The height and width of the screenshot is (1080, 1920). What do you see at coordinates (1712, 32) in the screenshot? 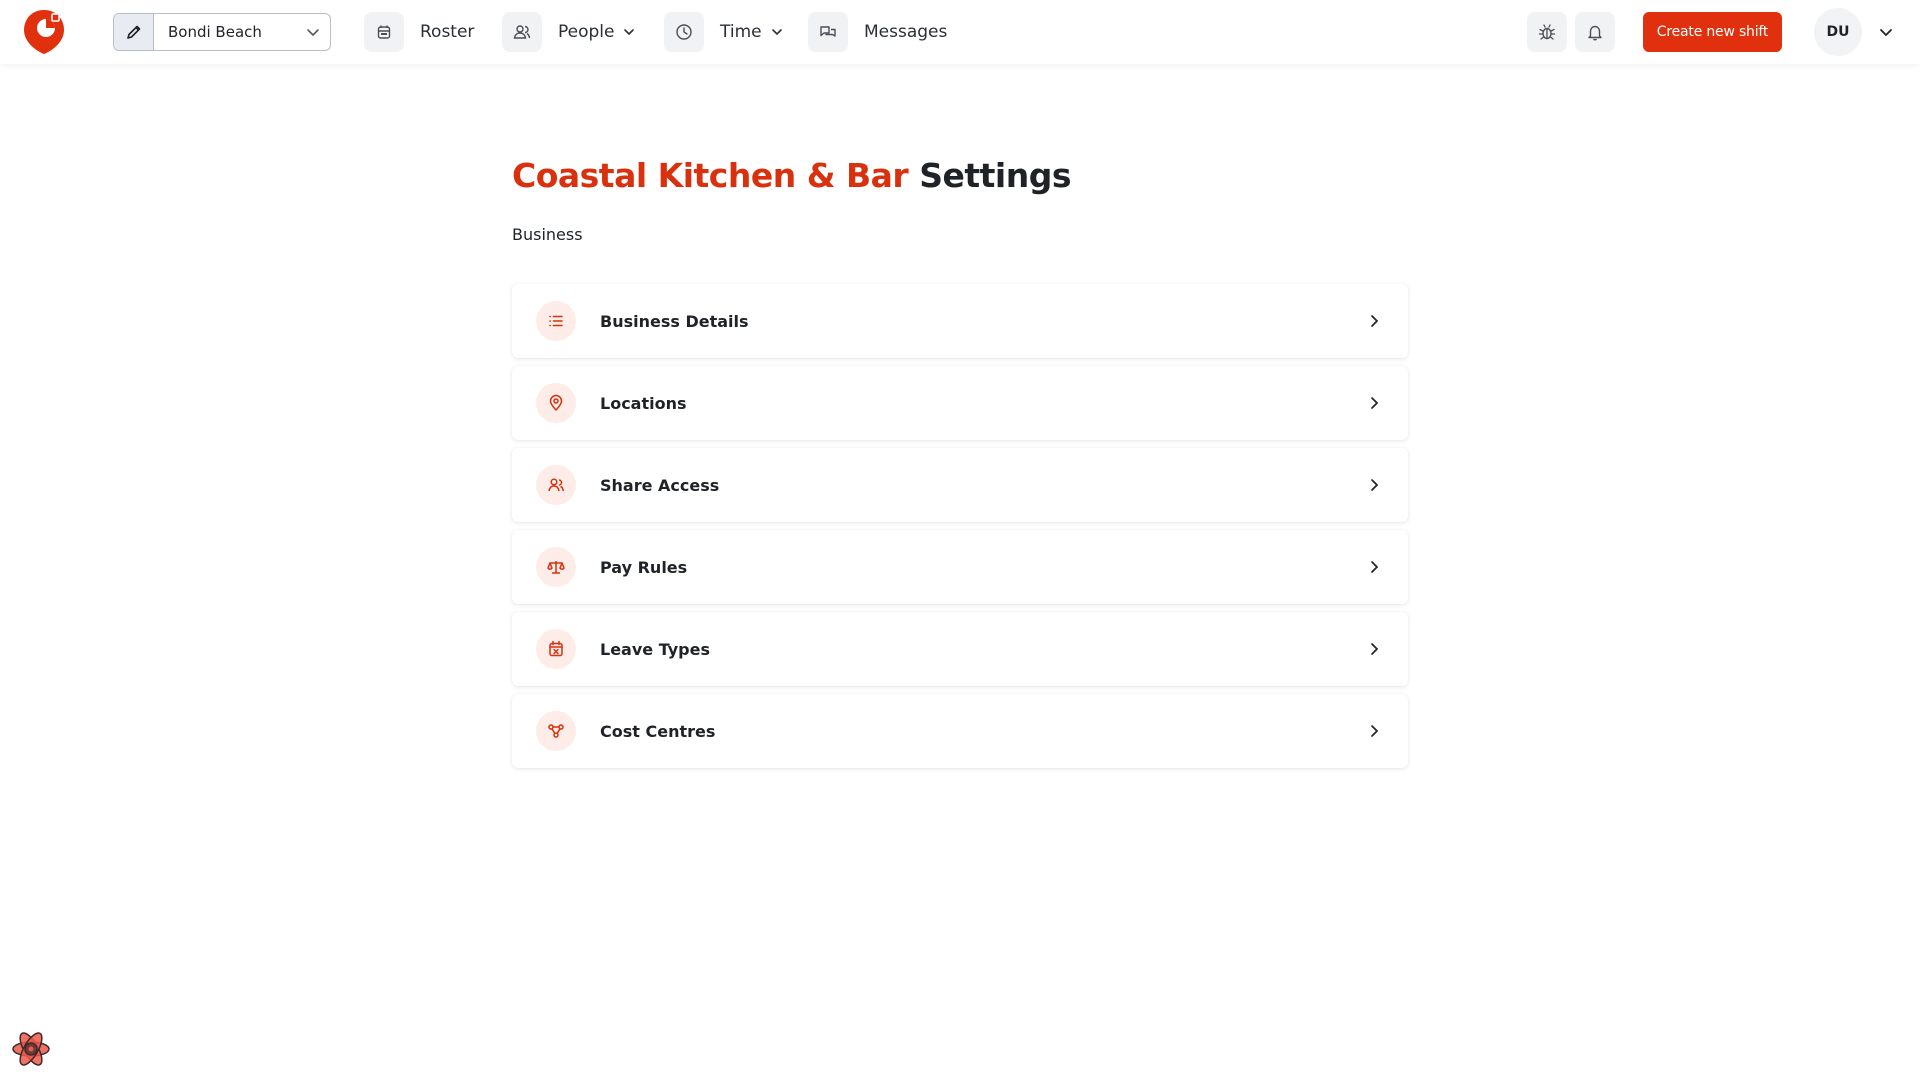
I see `create-new-shift-button: Create new shift` at bounding box center [1712, 32].